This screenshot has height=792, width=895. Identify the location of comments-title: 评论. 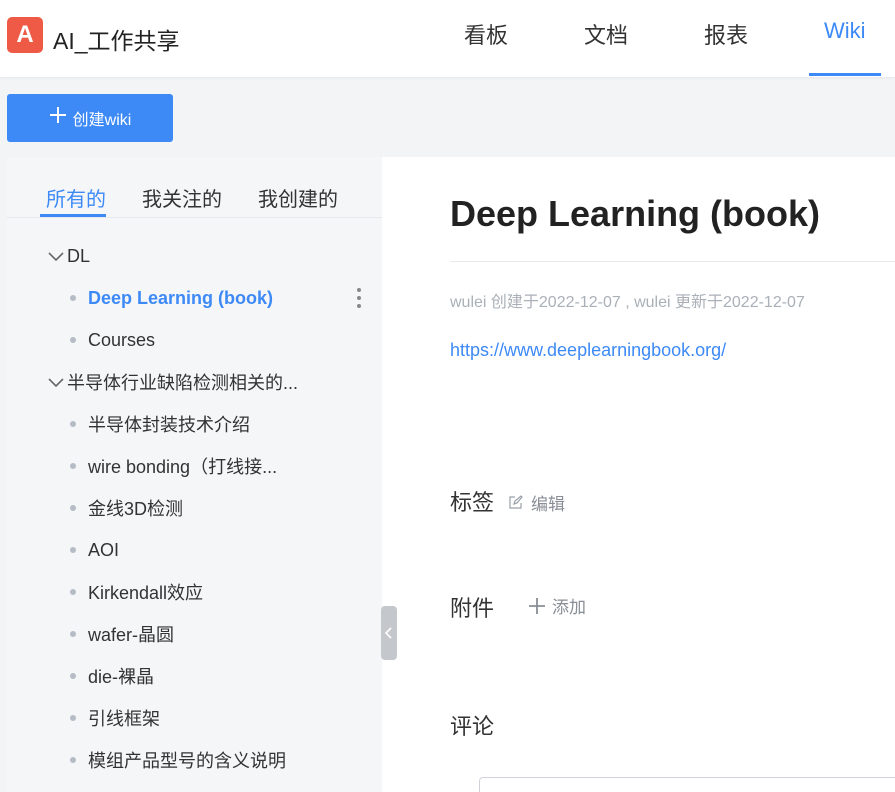
(472, 726).